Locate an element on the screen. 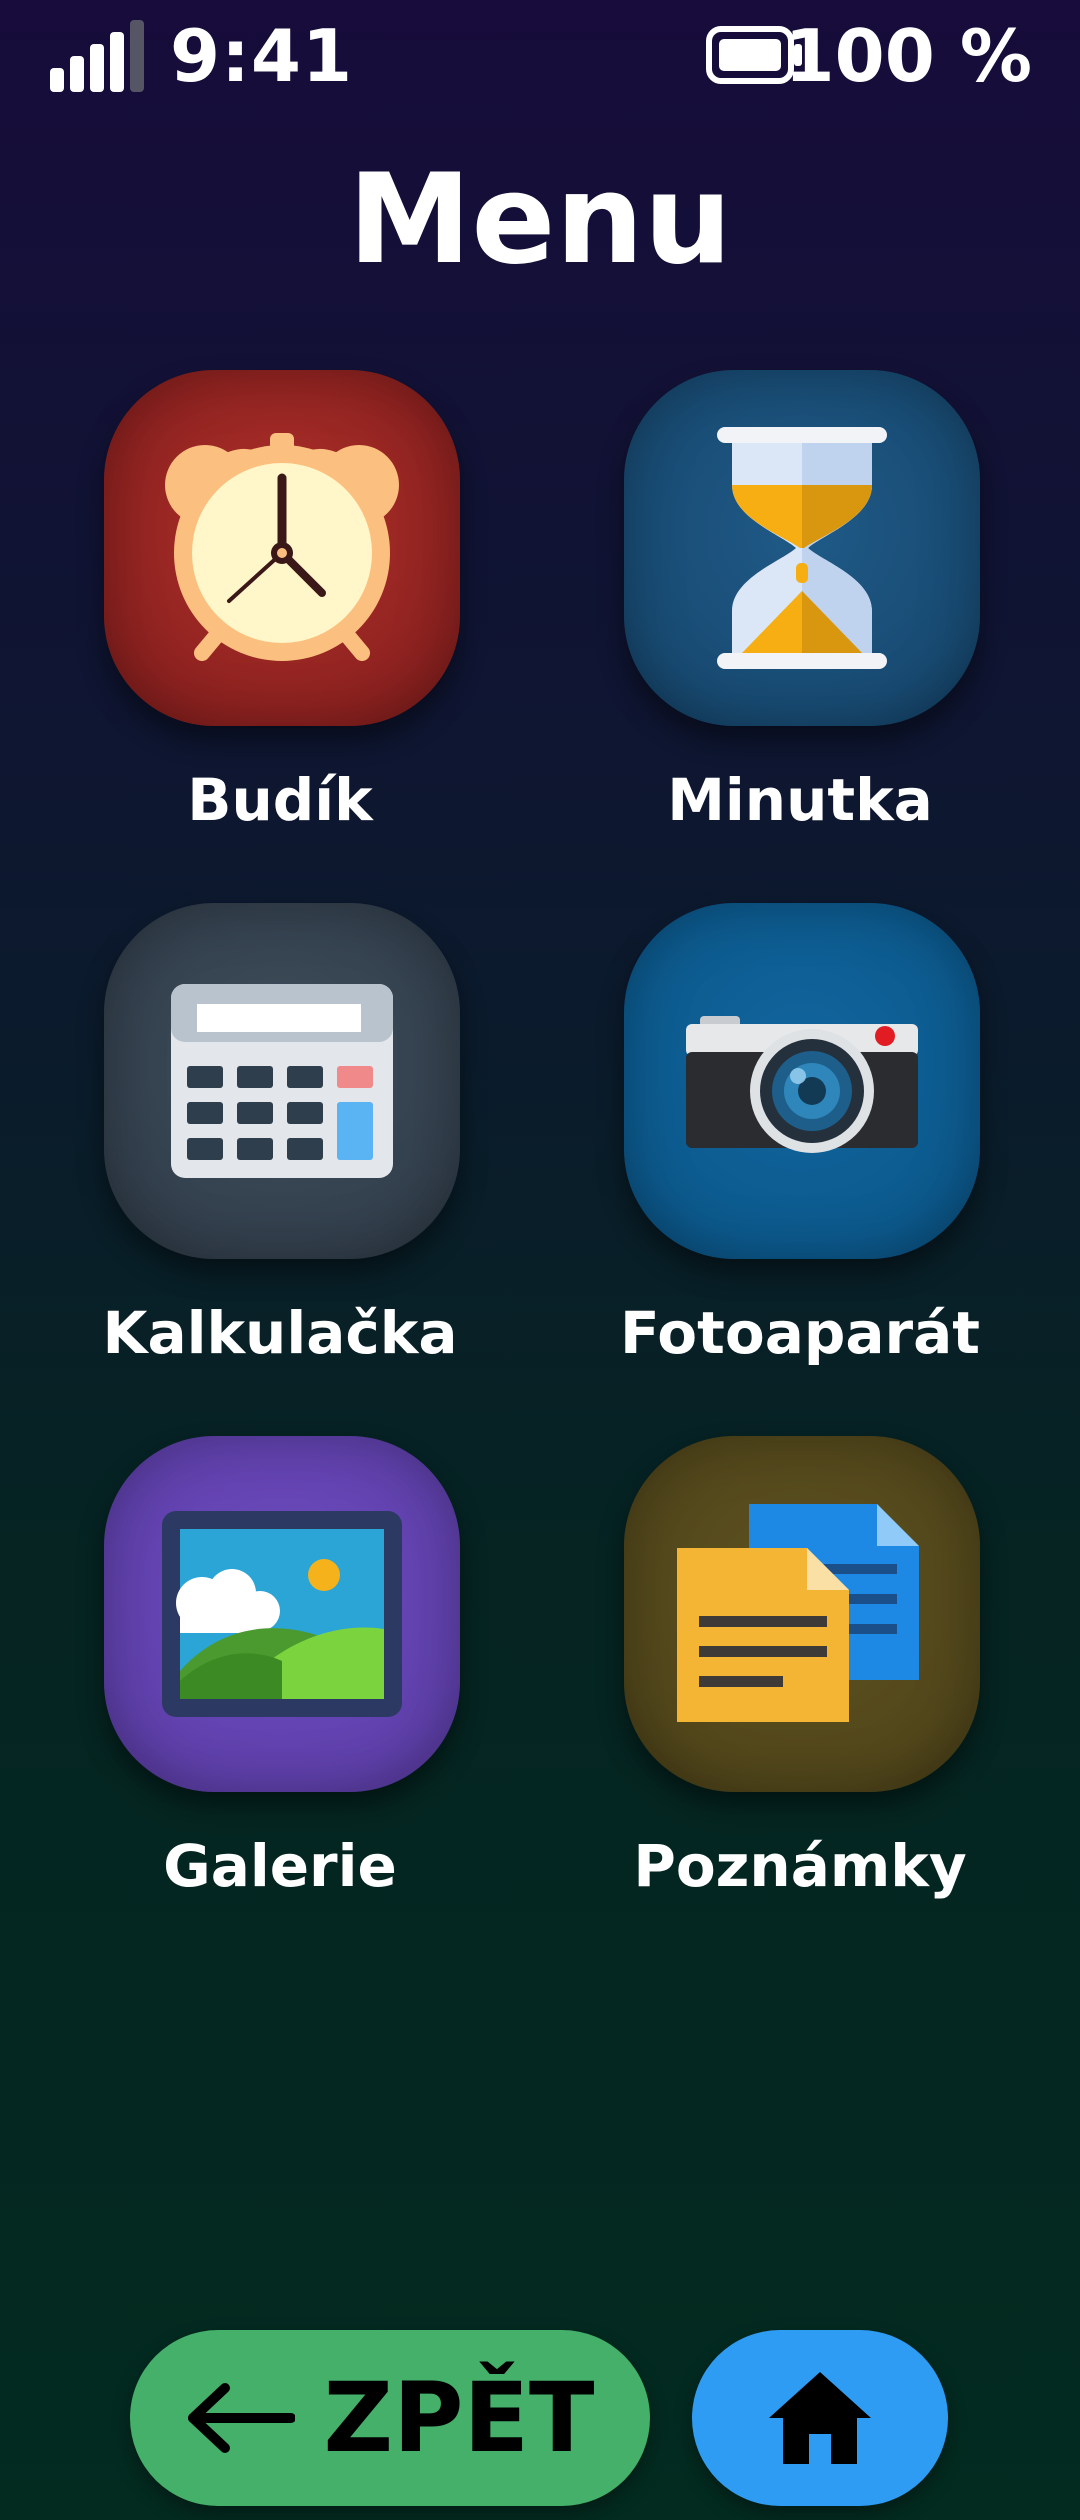 The image size is (1080, 2520). app-tile-gallery: Galerie is located at coordinates (280, 1686).